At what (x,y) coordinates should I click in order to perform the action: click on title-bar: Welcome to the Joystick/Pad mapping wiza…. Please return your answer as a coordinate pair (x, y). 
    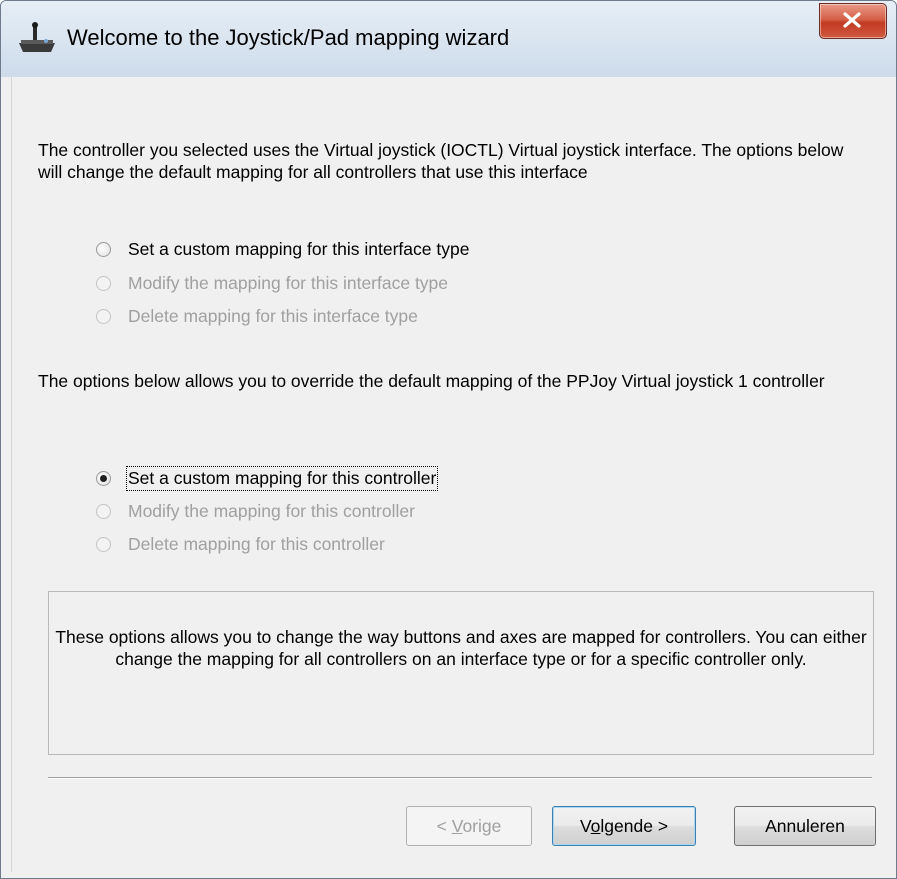
    Looking at the image, I should click on (448, 39).